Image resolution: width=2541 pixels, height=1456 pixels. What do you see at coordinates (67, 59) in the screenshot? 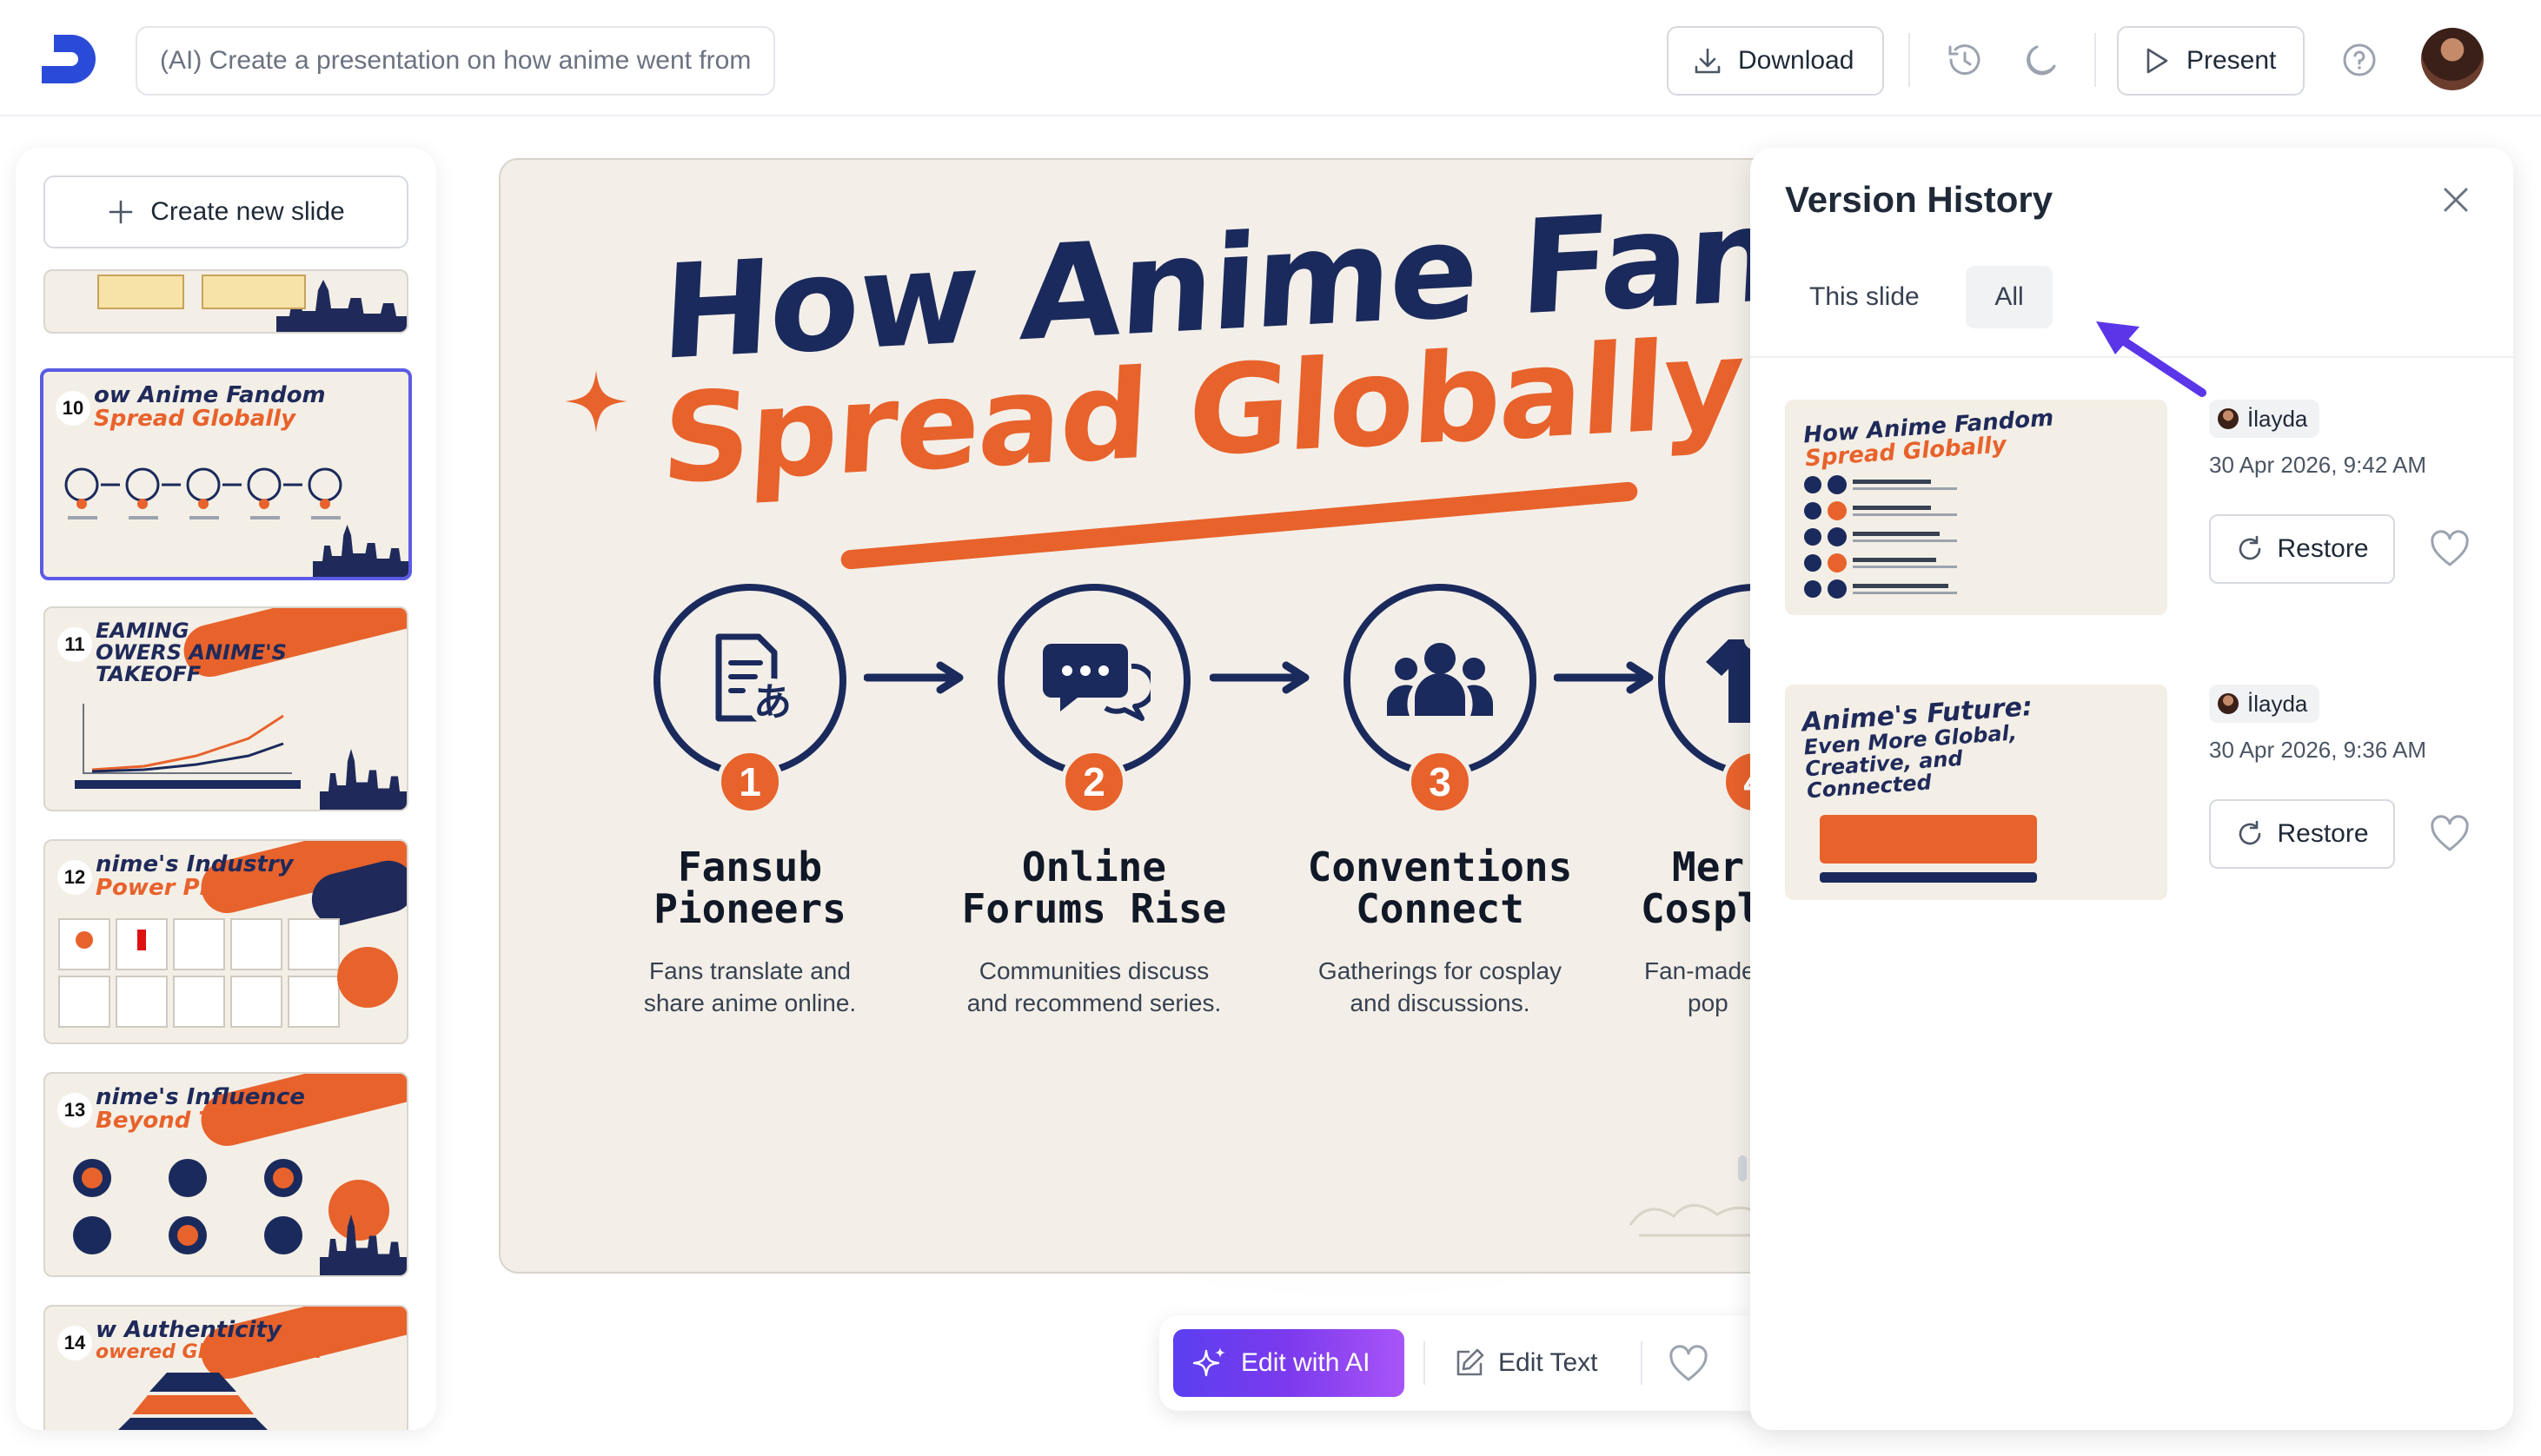
I see `app-logo-icon` at bounding box center [67, 59].